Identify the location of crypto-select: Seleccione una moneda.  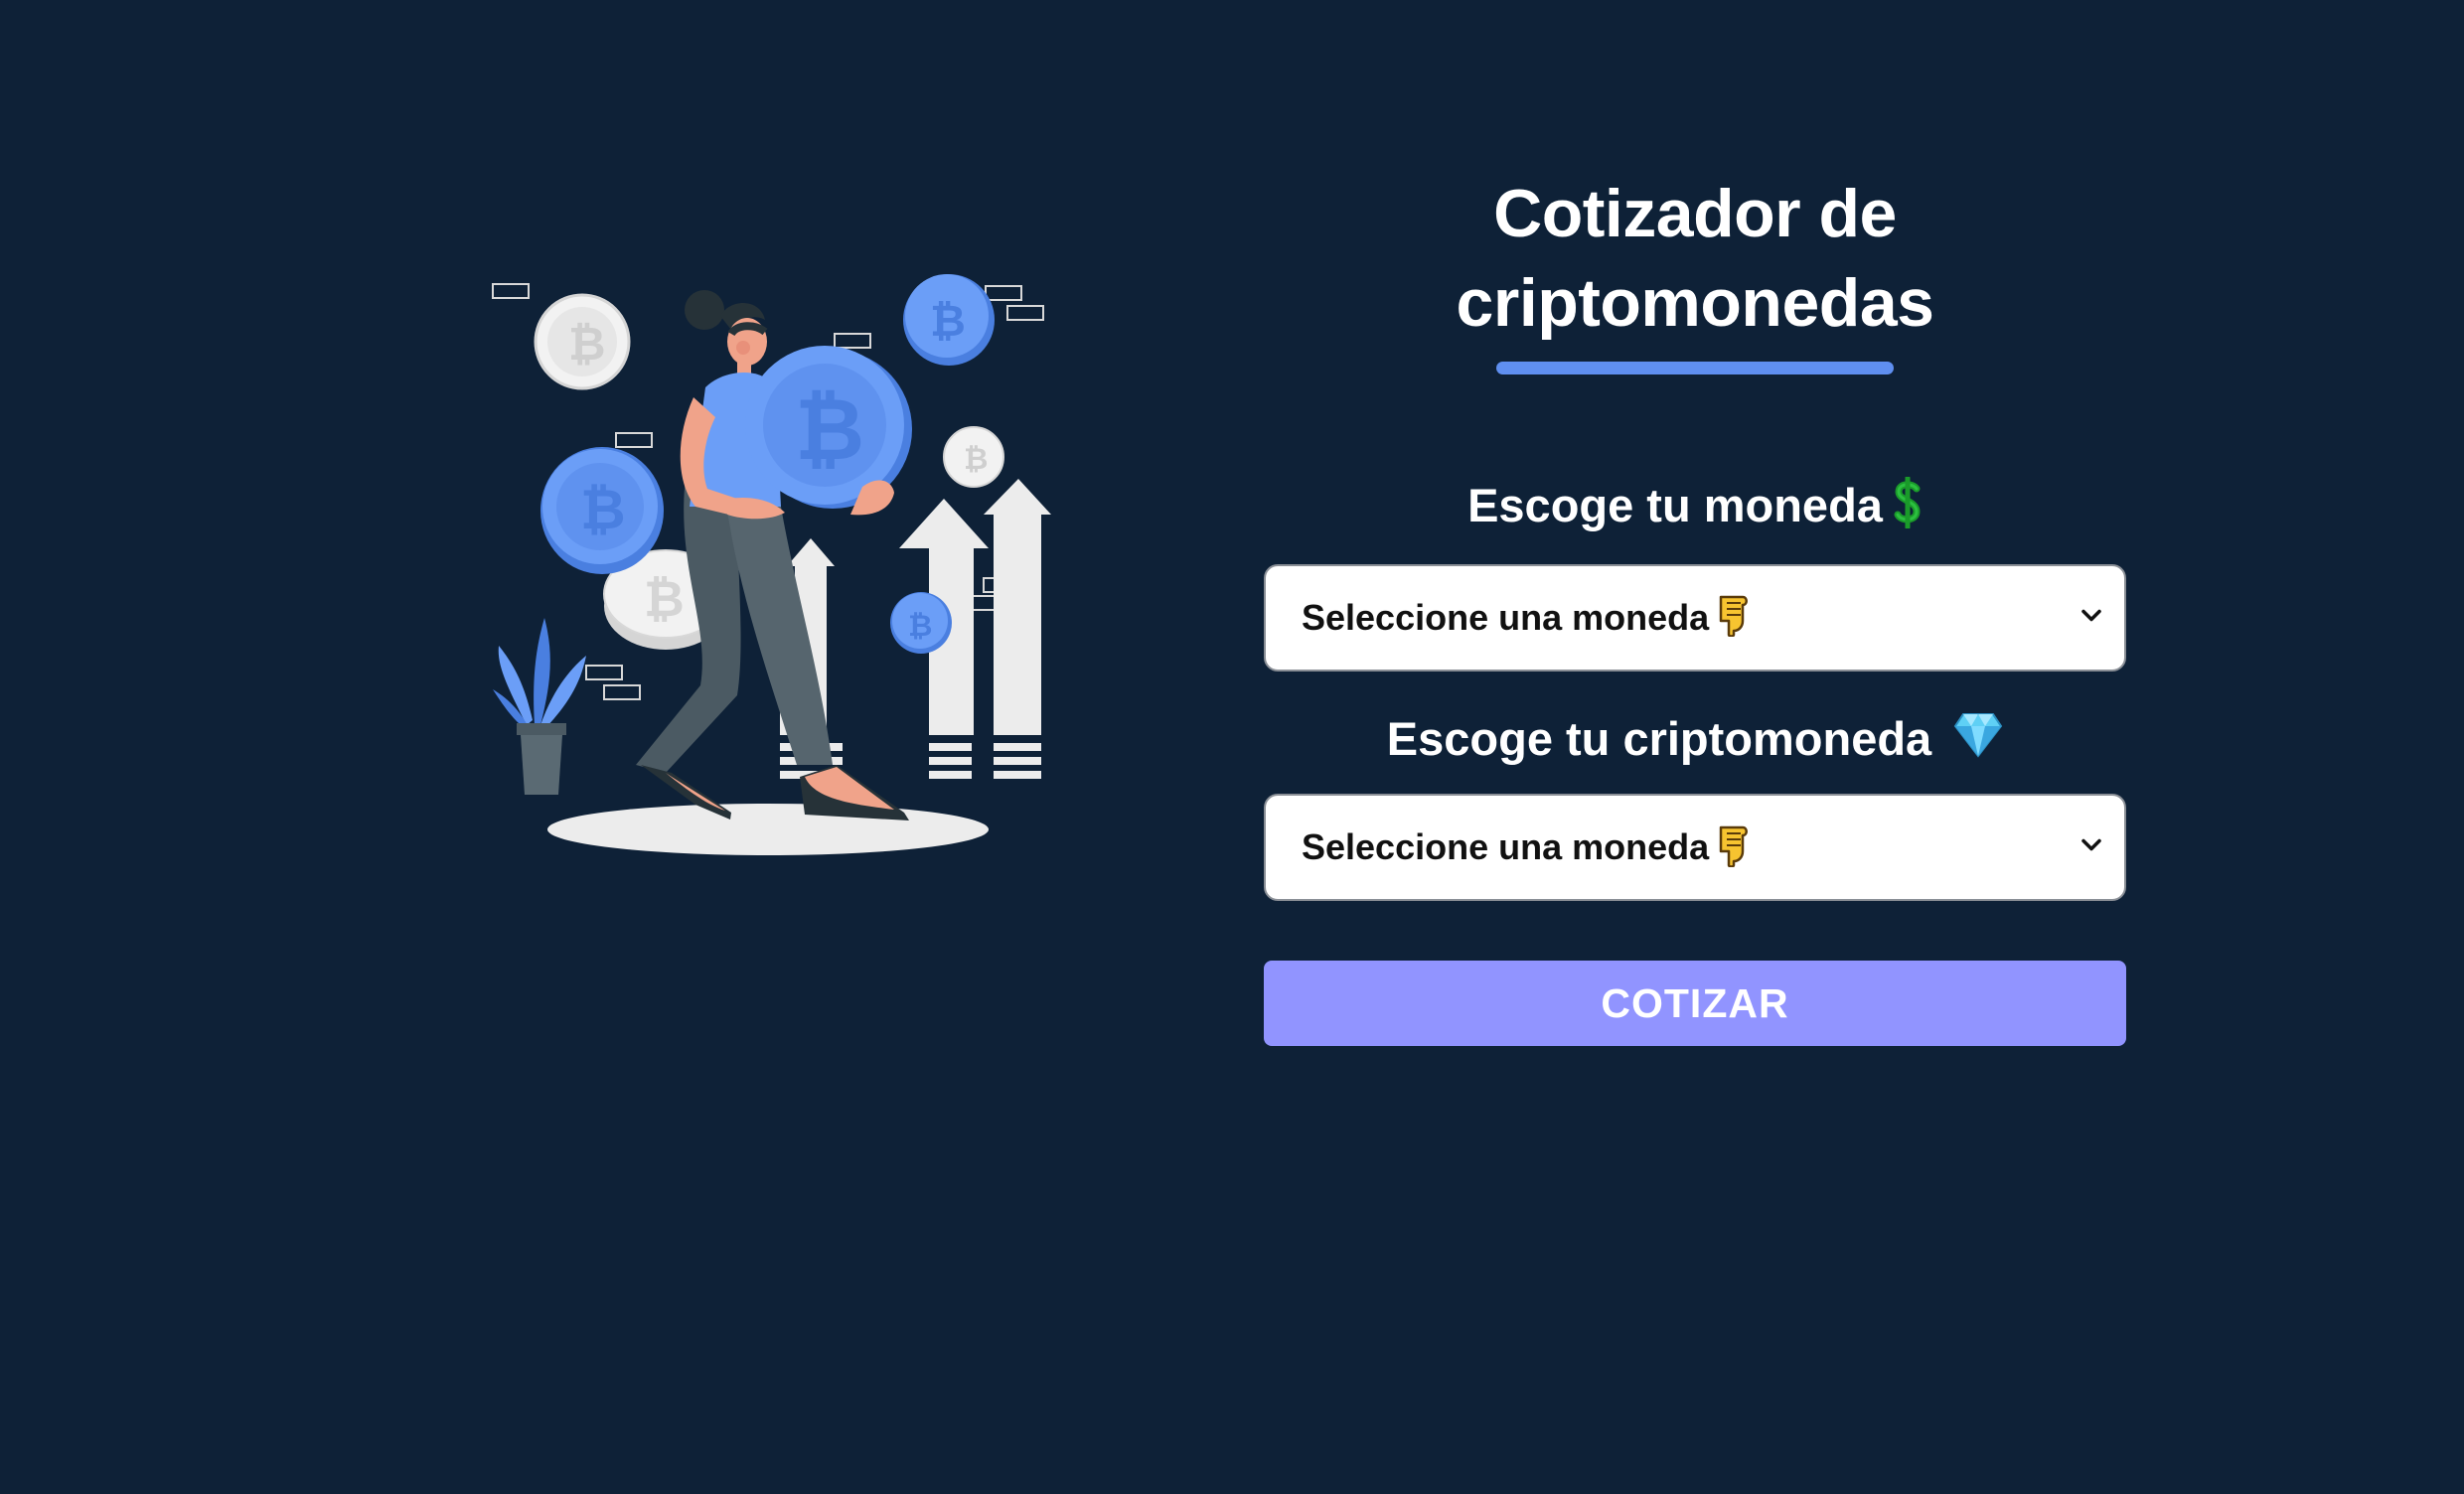
(1695, 848).